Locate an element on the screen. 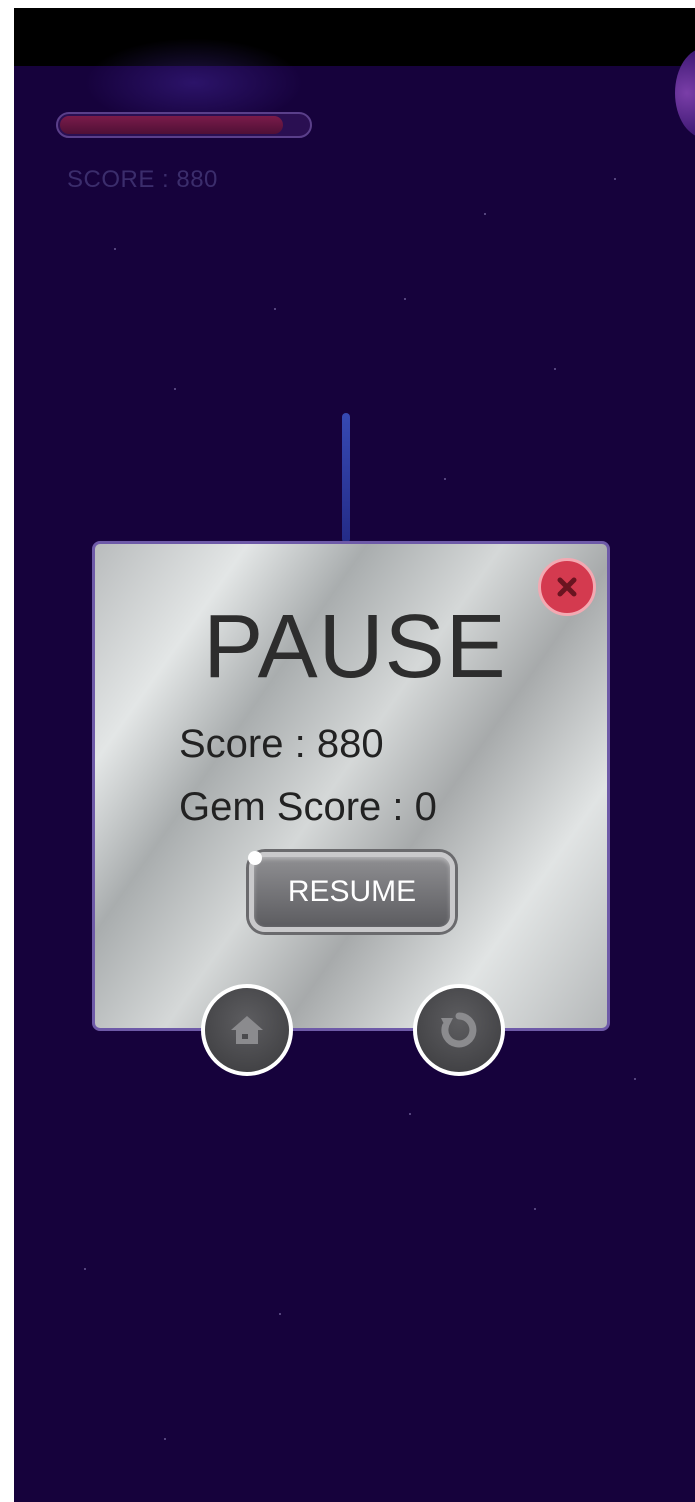 The height and width of the screenshot is (1502, 695). close-x-icon is located at coordinates (567, 587).